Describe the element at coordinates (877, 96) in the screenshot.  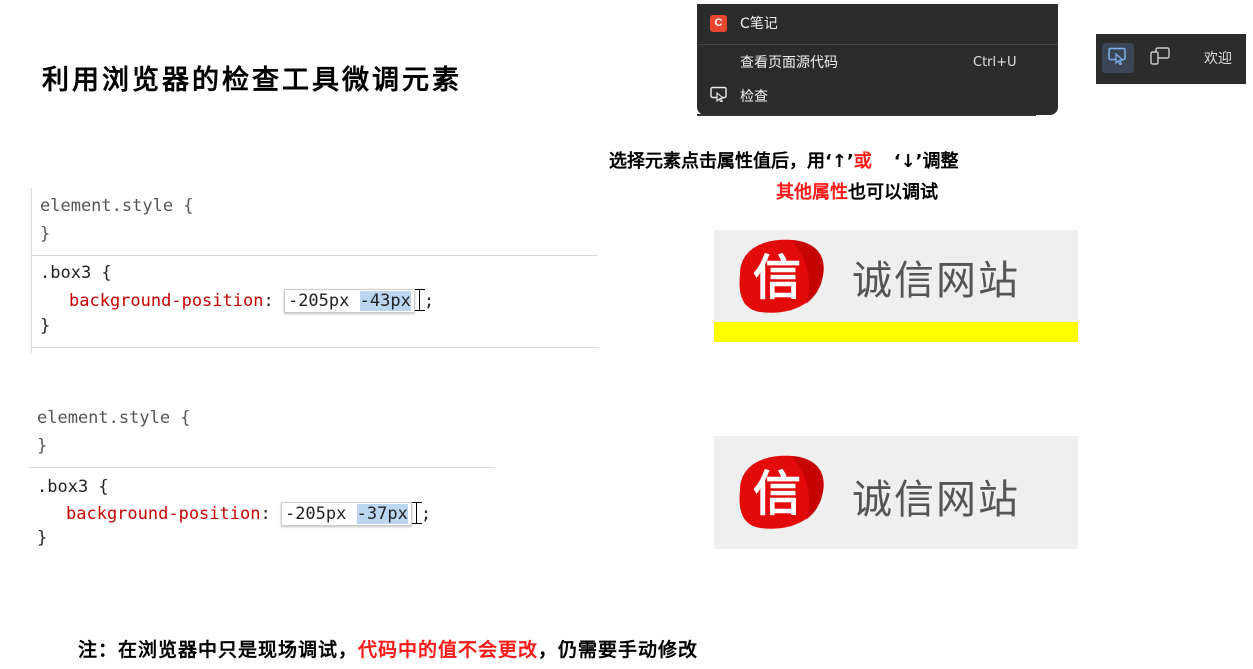
I see `menu-item-inspect: 检查` at that location.